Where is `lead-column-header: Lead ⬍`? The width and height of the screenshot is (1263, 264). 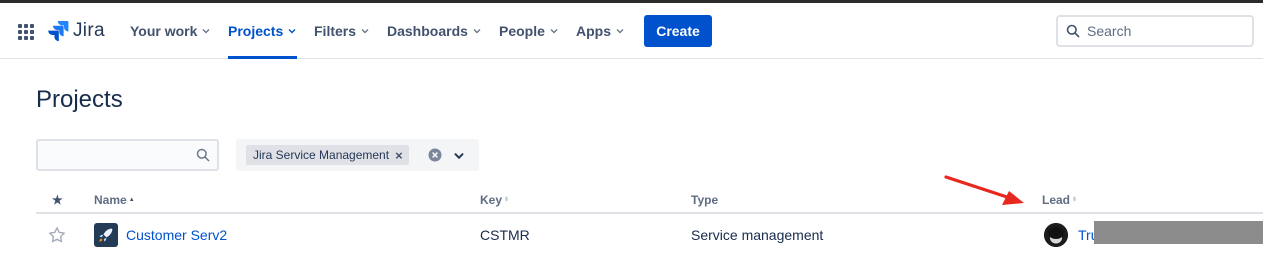 lead-column-header: Lead ⬍ is located at coordinates (1059, 200).